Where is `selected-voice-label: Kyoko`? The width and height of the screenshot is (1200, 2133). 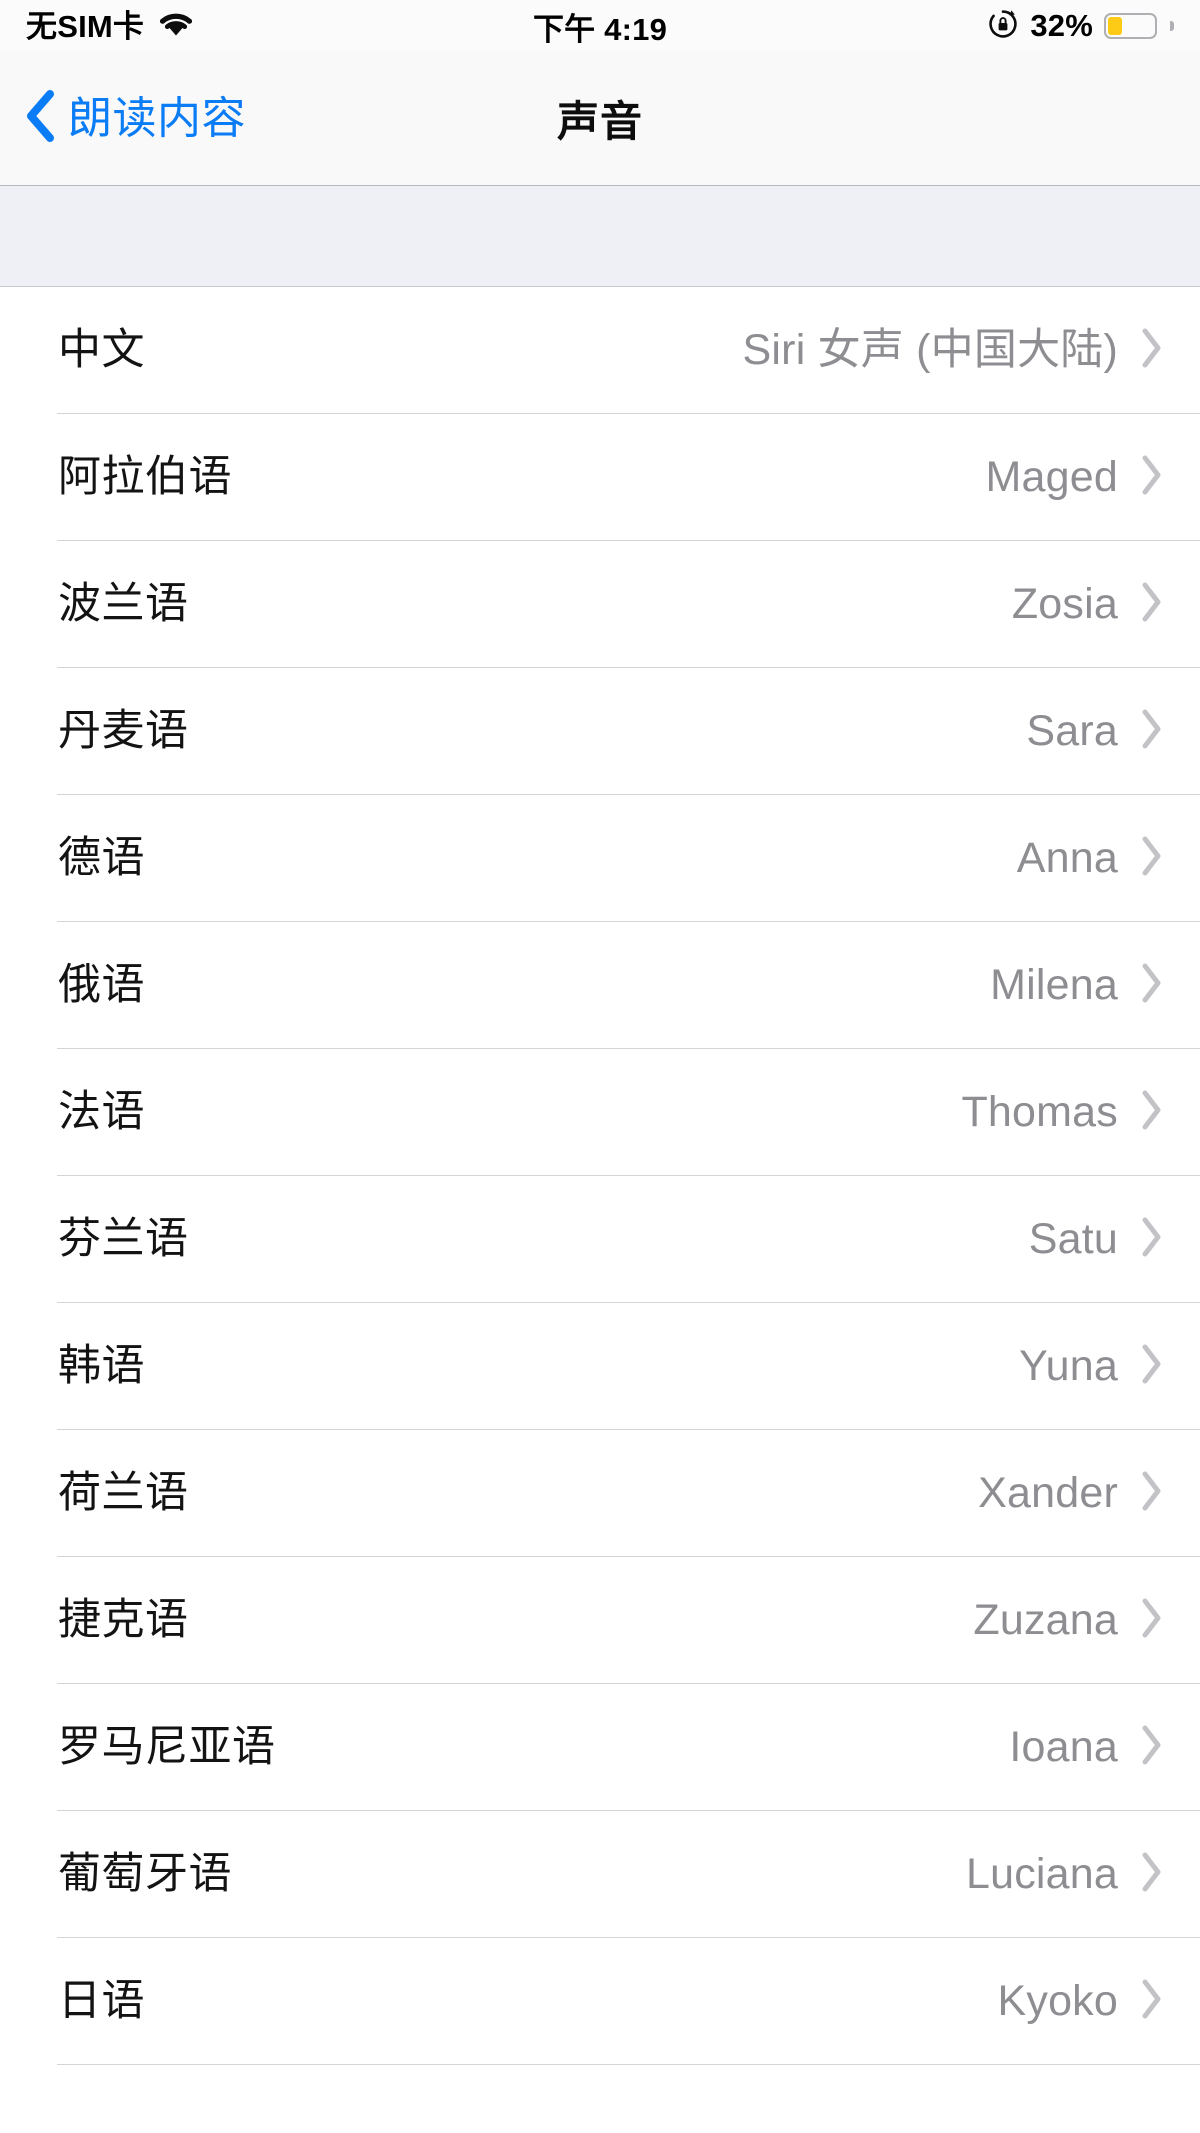 selected-voice-label: Kyoko is located at coordinates (1057, 2001).